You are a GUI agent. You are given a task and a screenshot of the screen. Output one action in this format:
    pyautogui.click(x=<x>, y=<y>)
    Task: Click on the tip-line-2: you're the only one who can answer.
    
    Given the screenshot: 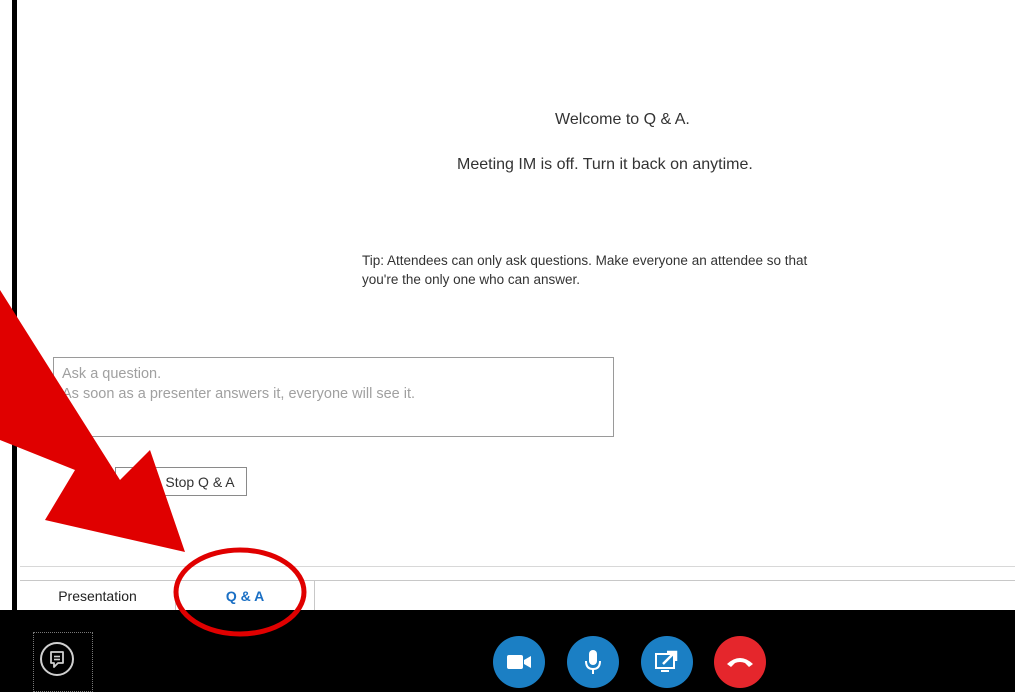 What is the action you would take?
    pyautogui.click(x=471, y=279)
    